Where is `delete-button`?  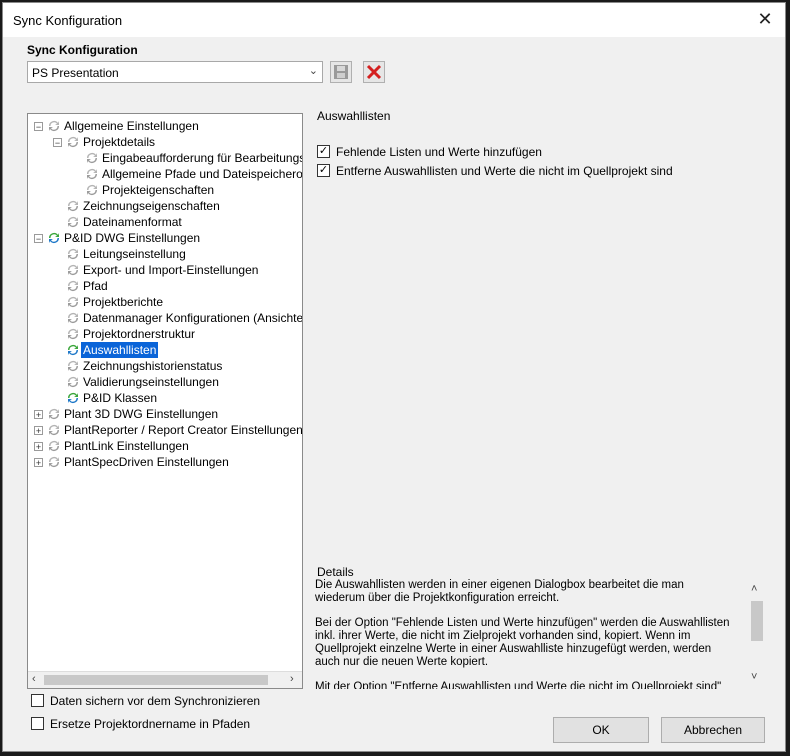
delete-button is located at coordinates (374, 72).